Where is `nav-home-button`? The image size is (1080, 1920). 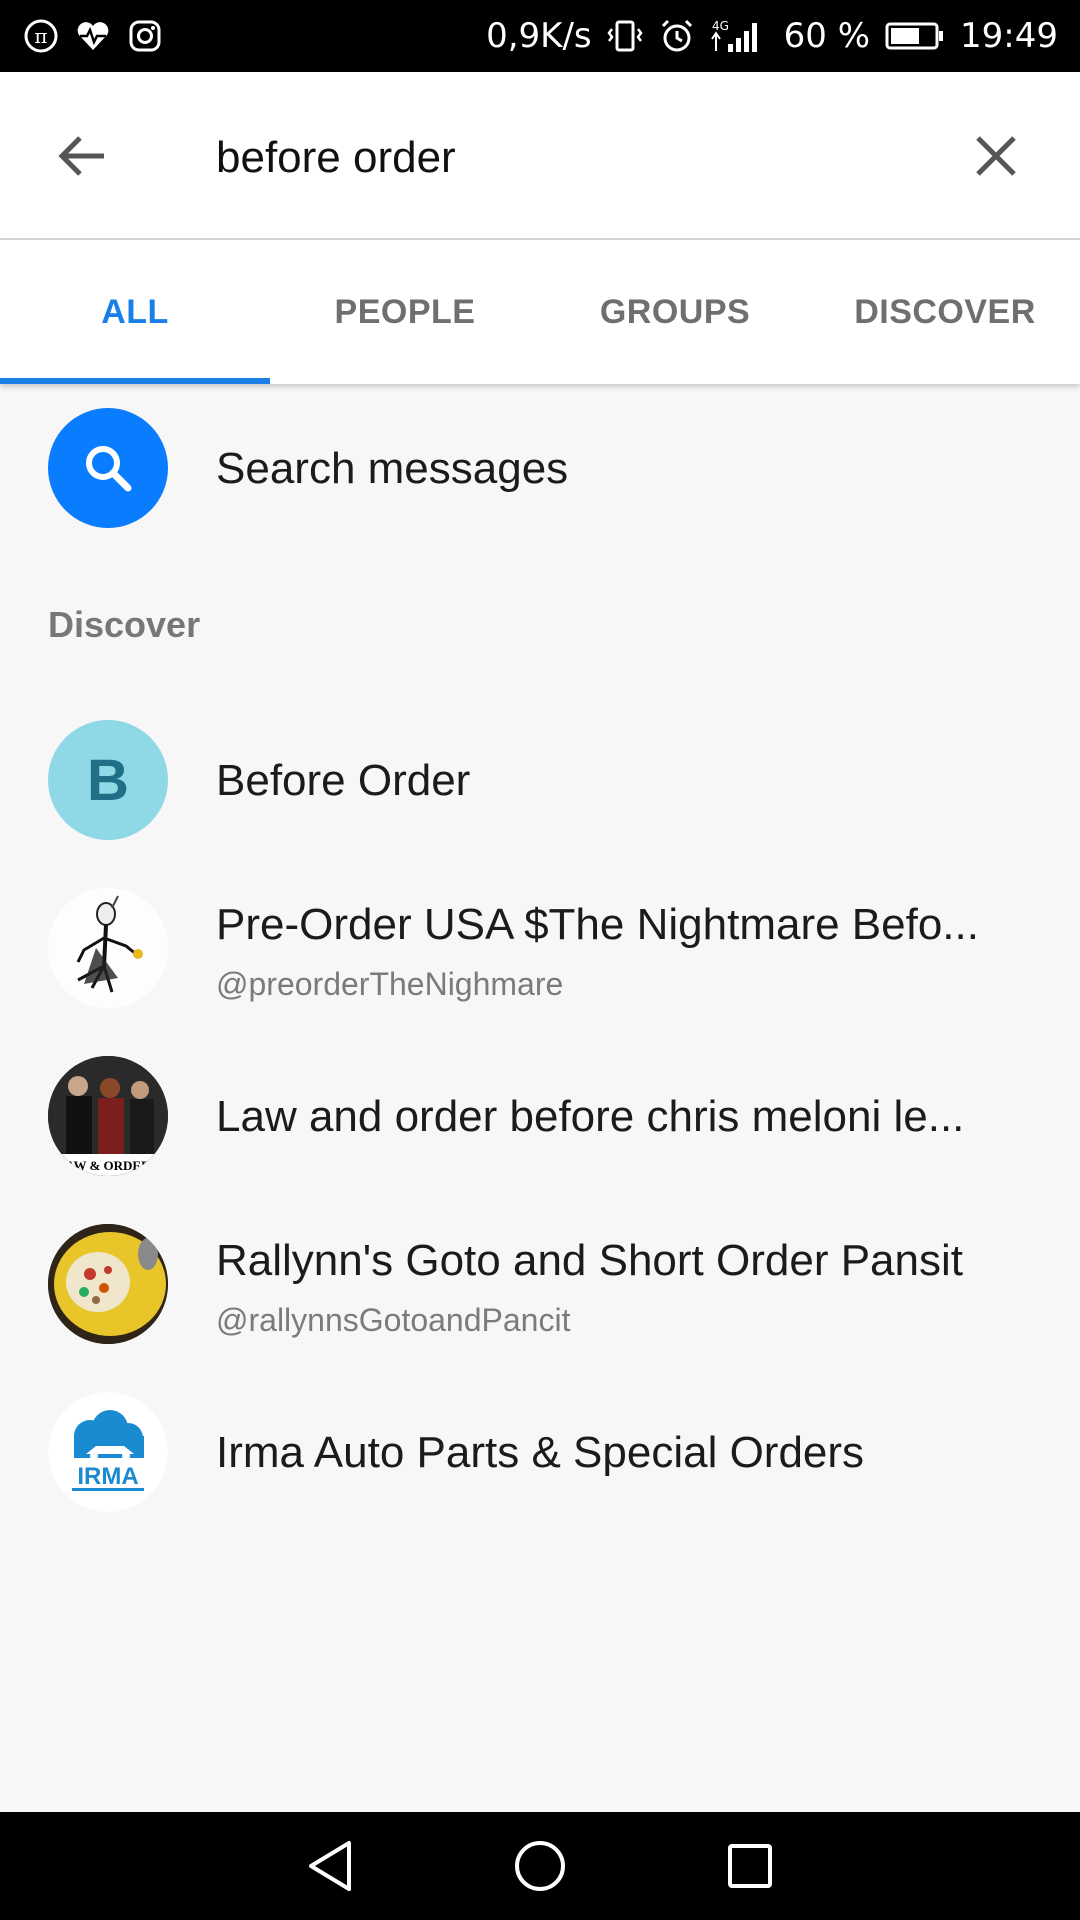 nav-home-button is located at coordinates (540, 1866).